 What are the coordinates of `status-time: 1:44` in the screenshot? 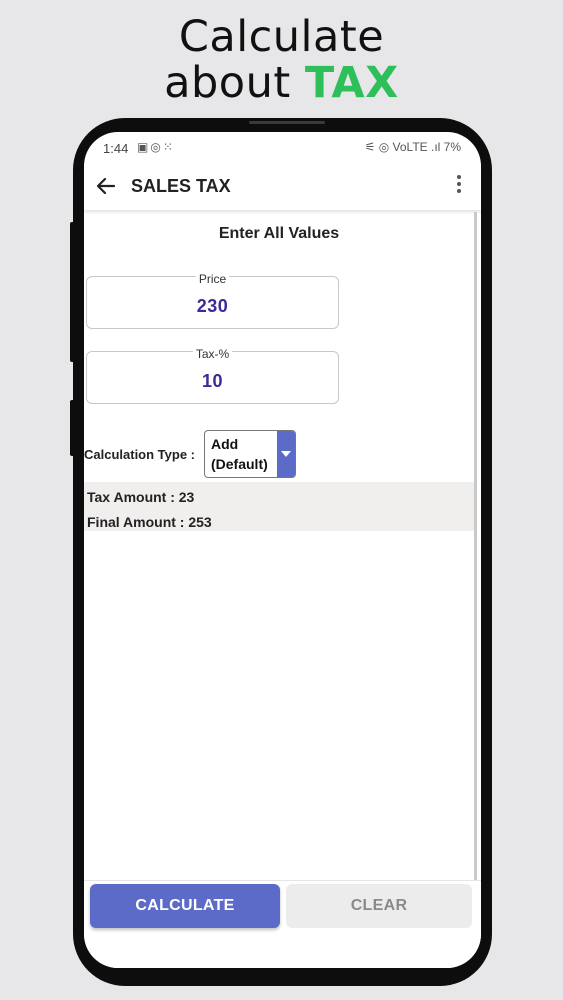 It's located at (116, 148).